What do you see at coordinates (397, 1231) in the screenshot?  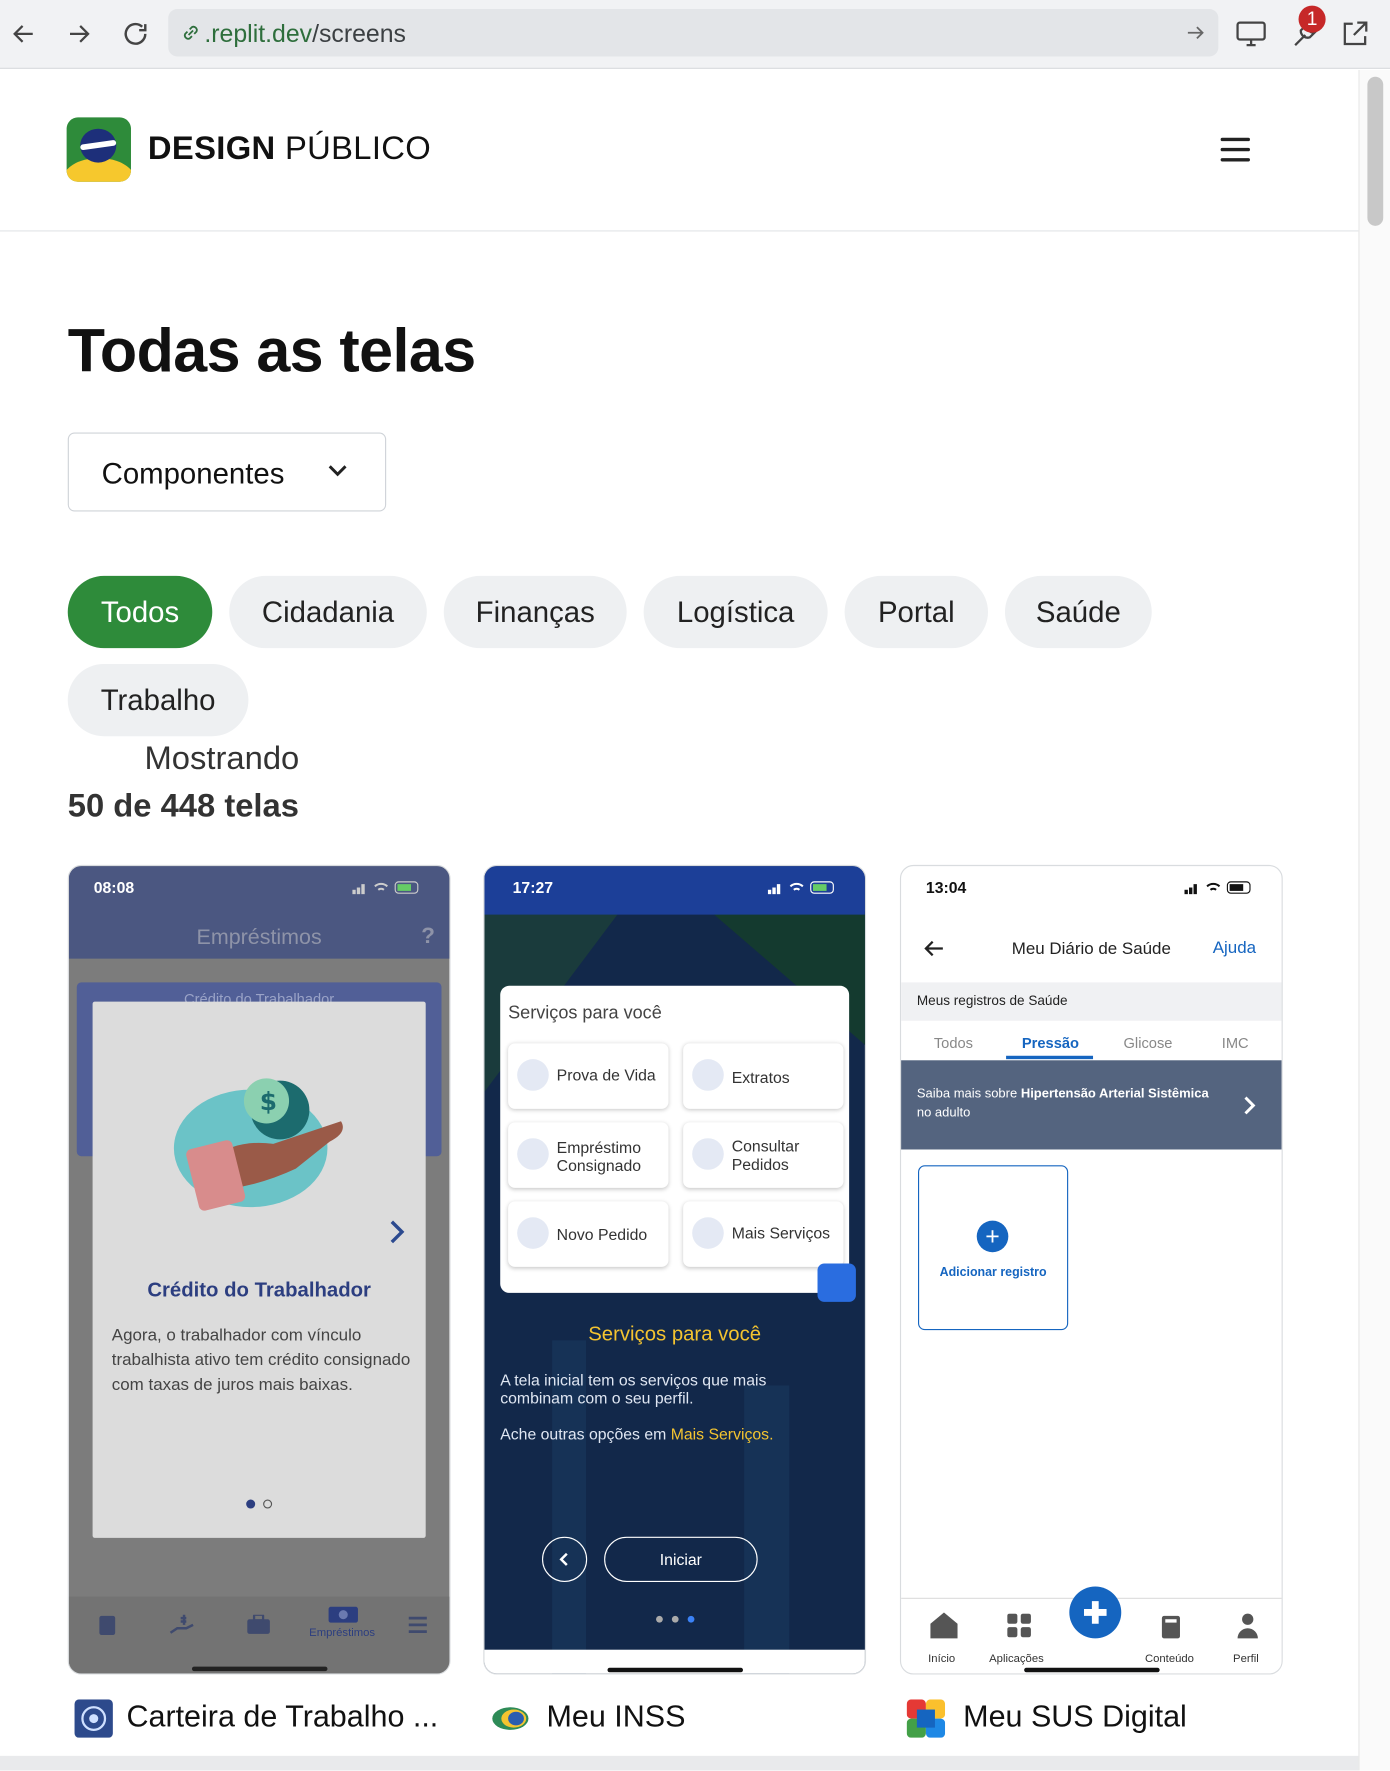 I see `next-chevron-icon` at bounding box center [397, 1231].